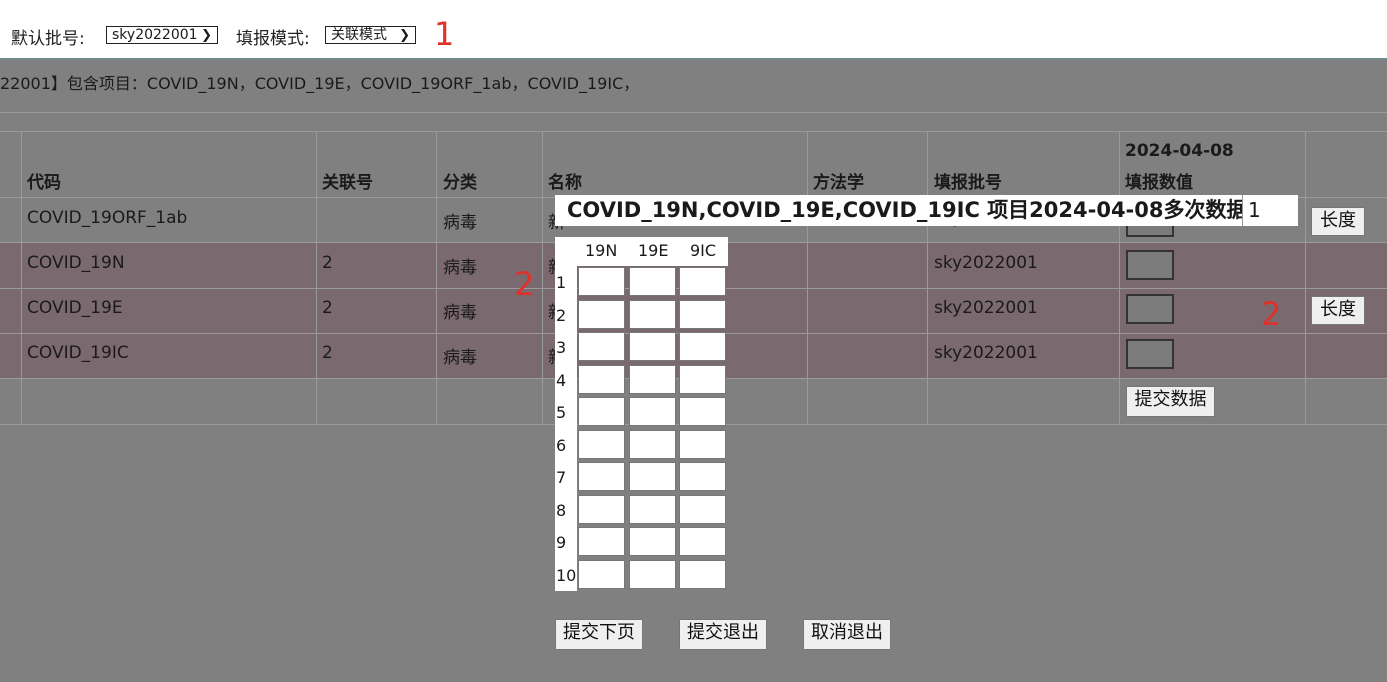 The width and height of the screenshot is (1387, 682). Describe the element at coordinates (723, 634) in the screenshot. I see `submit-exit-button: 提交退出` at that location.